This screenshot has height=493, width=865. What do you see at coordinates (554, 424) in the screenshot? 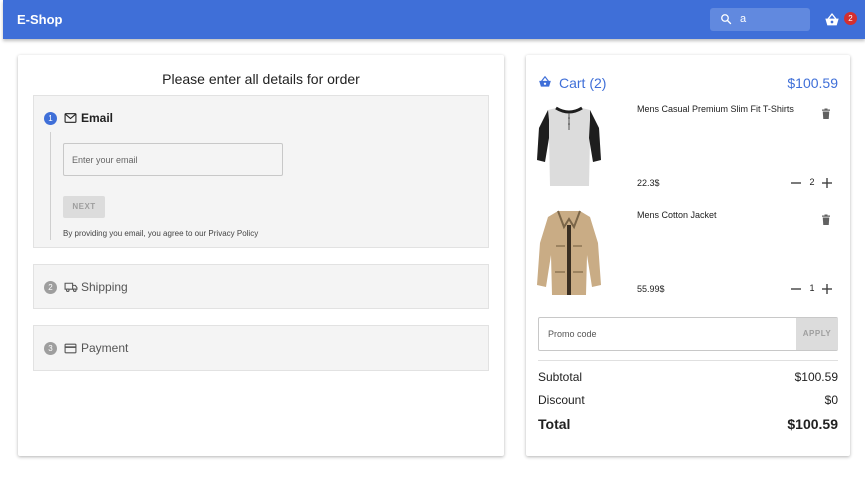
I see `total-label: Total` at bounding box center [554, 424].